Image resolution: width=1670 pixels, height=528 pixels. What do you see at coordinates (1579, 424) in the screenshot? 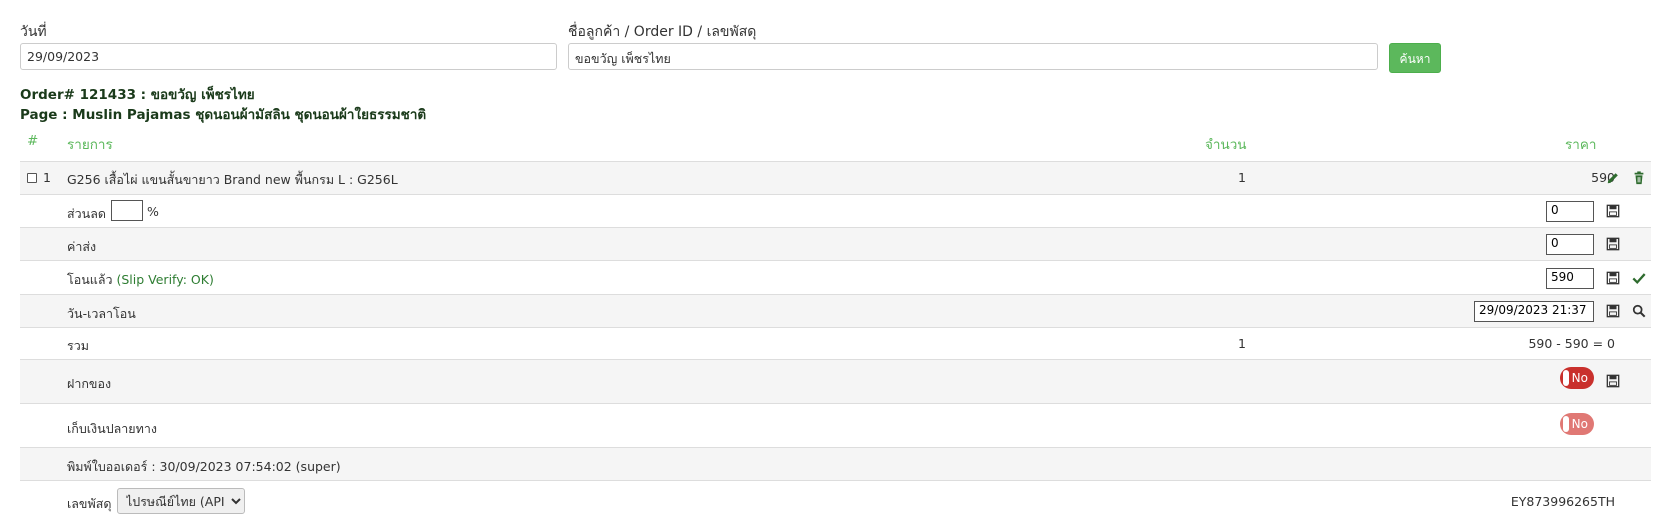
I see `cod-toggle-text: No` at bounding box center [1579, 424].